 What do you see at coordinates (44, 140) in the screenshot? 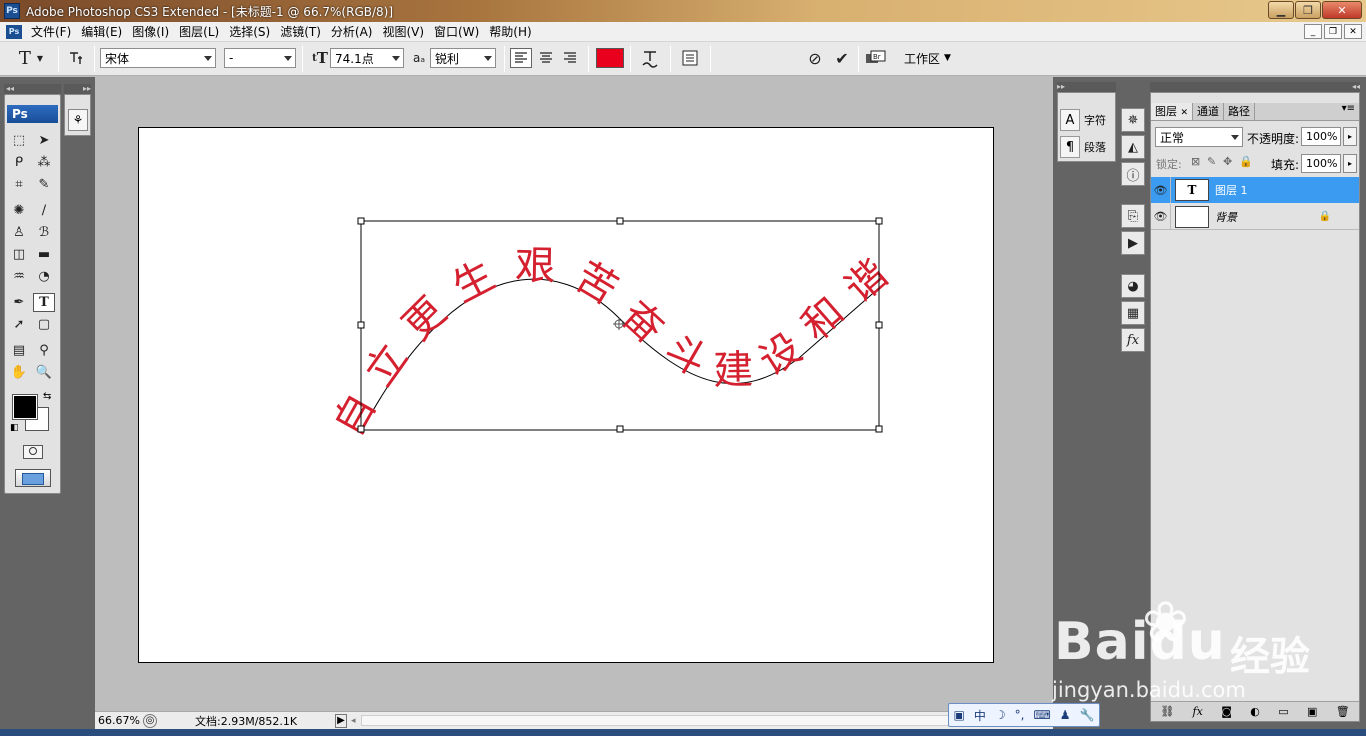
I see `move-tool: ➤` at bounding box center [44, 140].